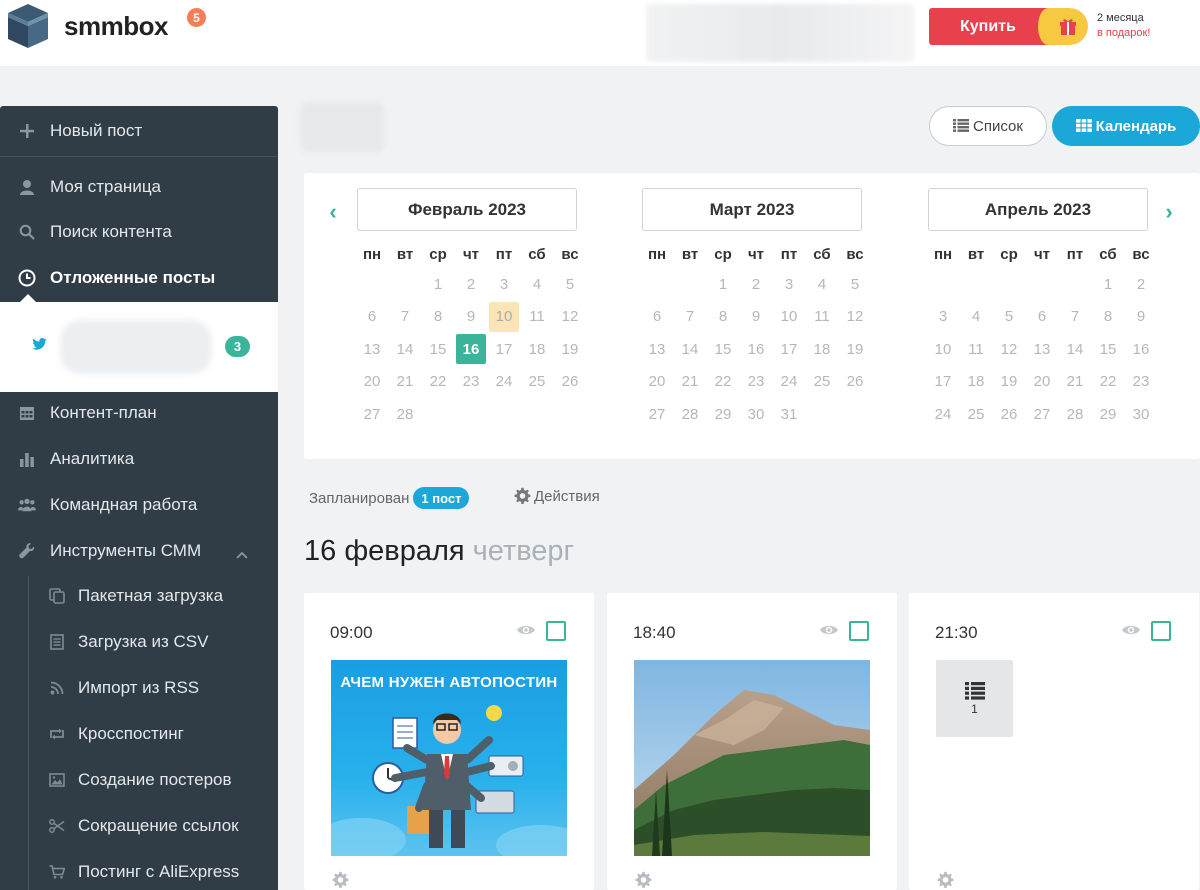 This screenshot has height=890, width=1200. What do you see at coordinates (570, 349) in the screenshot?
I see `calendar-day: 19` at bounding box center [570, 349].